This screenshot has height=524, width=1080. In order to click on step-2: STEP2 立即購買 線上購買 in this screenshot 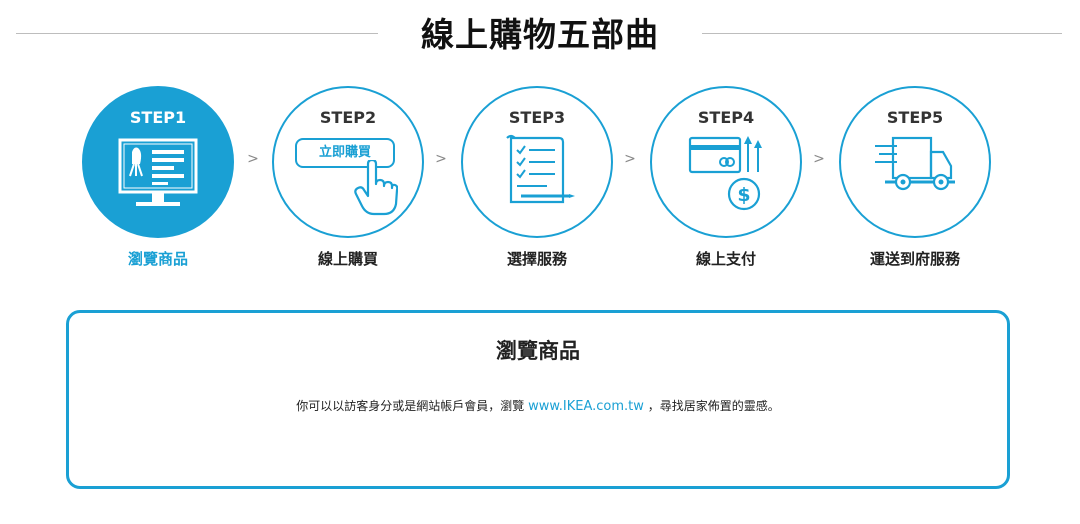, I will do `click(348, 177)`.